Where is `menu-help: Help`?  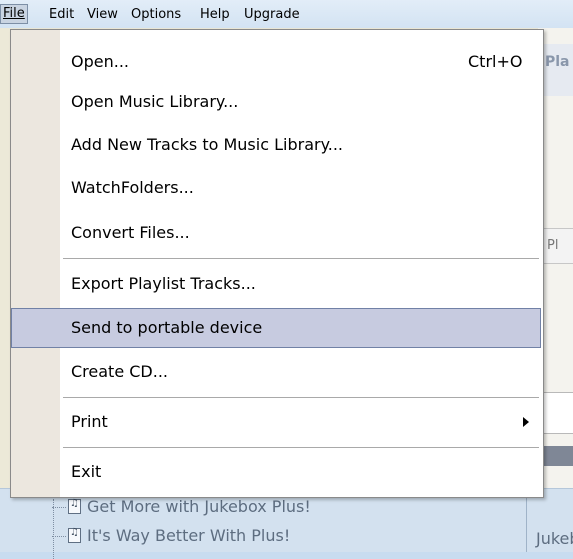
menu-help: Help is located at coordinates (215, 15).